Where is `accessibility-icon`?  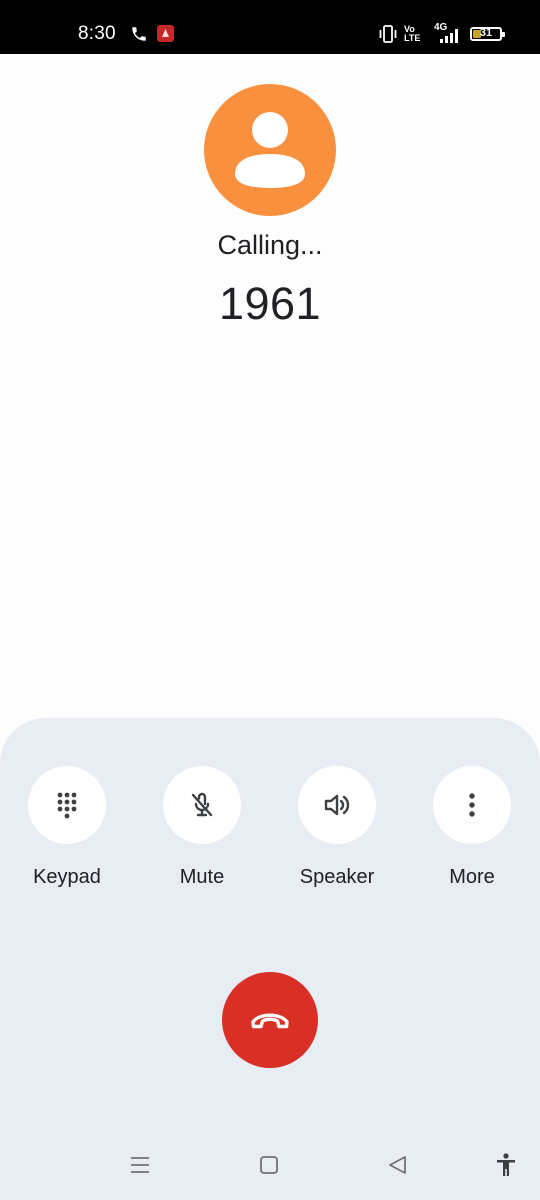
accessibility-icon is located at coordinates (506, 1165).